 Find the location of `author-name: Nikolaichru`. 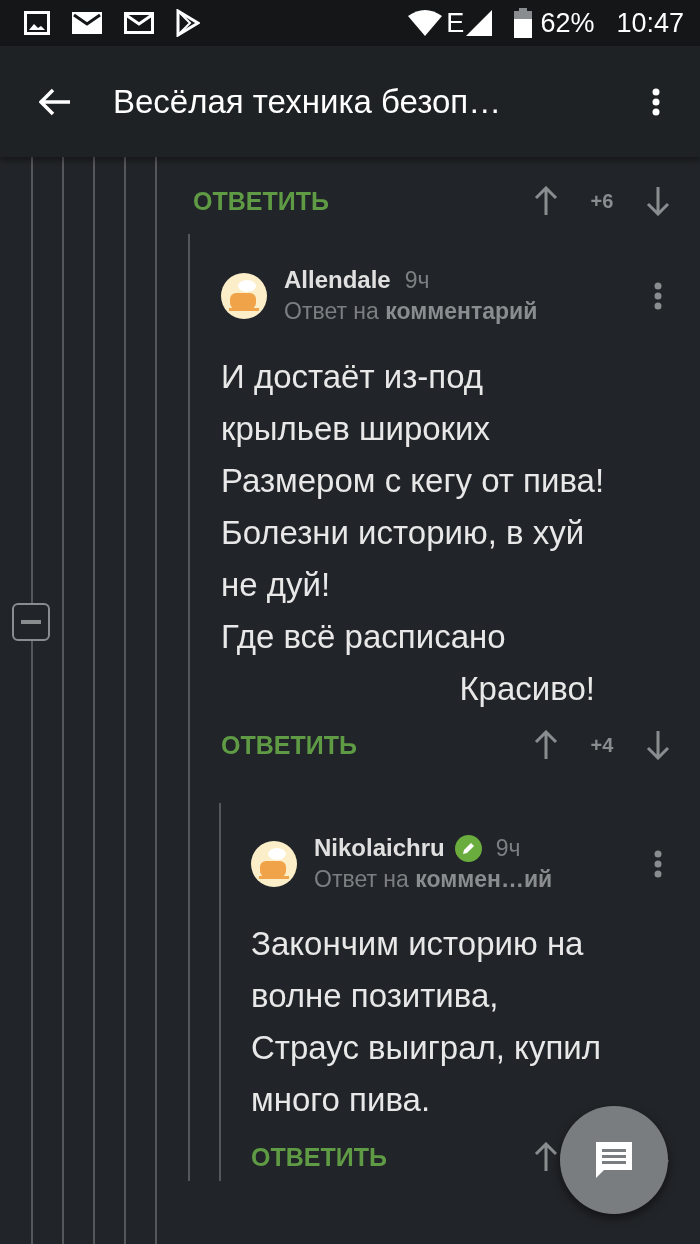

author-name: Nikolaichru is located at coordinates (379, 848).